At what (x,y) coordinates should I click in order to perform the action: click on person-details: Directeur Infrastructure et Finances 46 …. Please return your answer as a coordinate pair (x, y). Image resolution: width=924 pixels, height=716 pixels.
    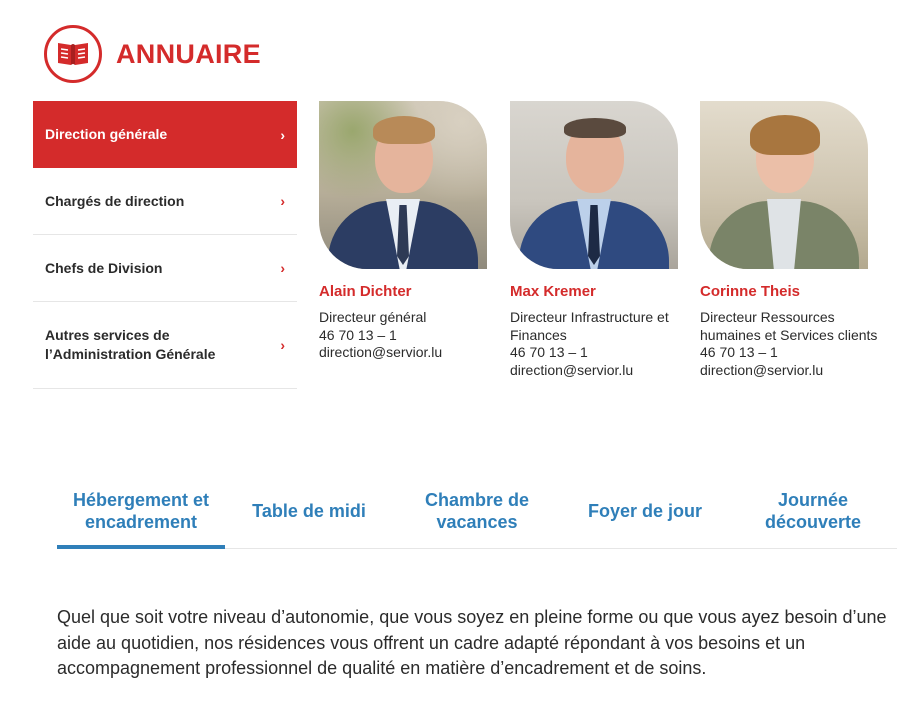
    Looking at the image, I should click on (600, 344).